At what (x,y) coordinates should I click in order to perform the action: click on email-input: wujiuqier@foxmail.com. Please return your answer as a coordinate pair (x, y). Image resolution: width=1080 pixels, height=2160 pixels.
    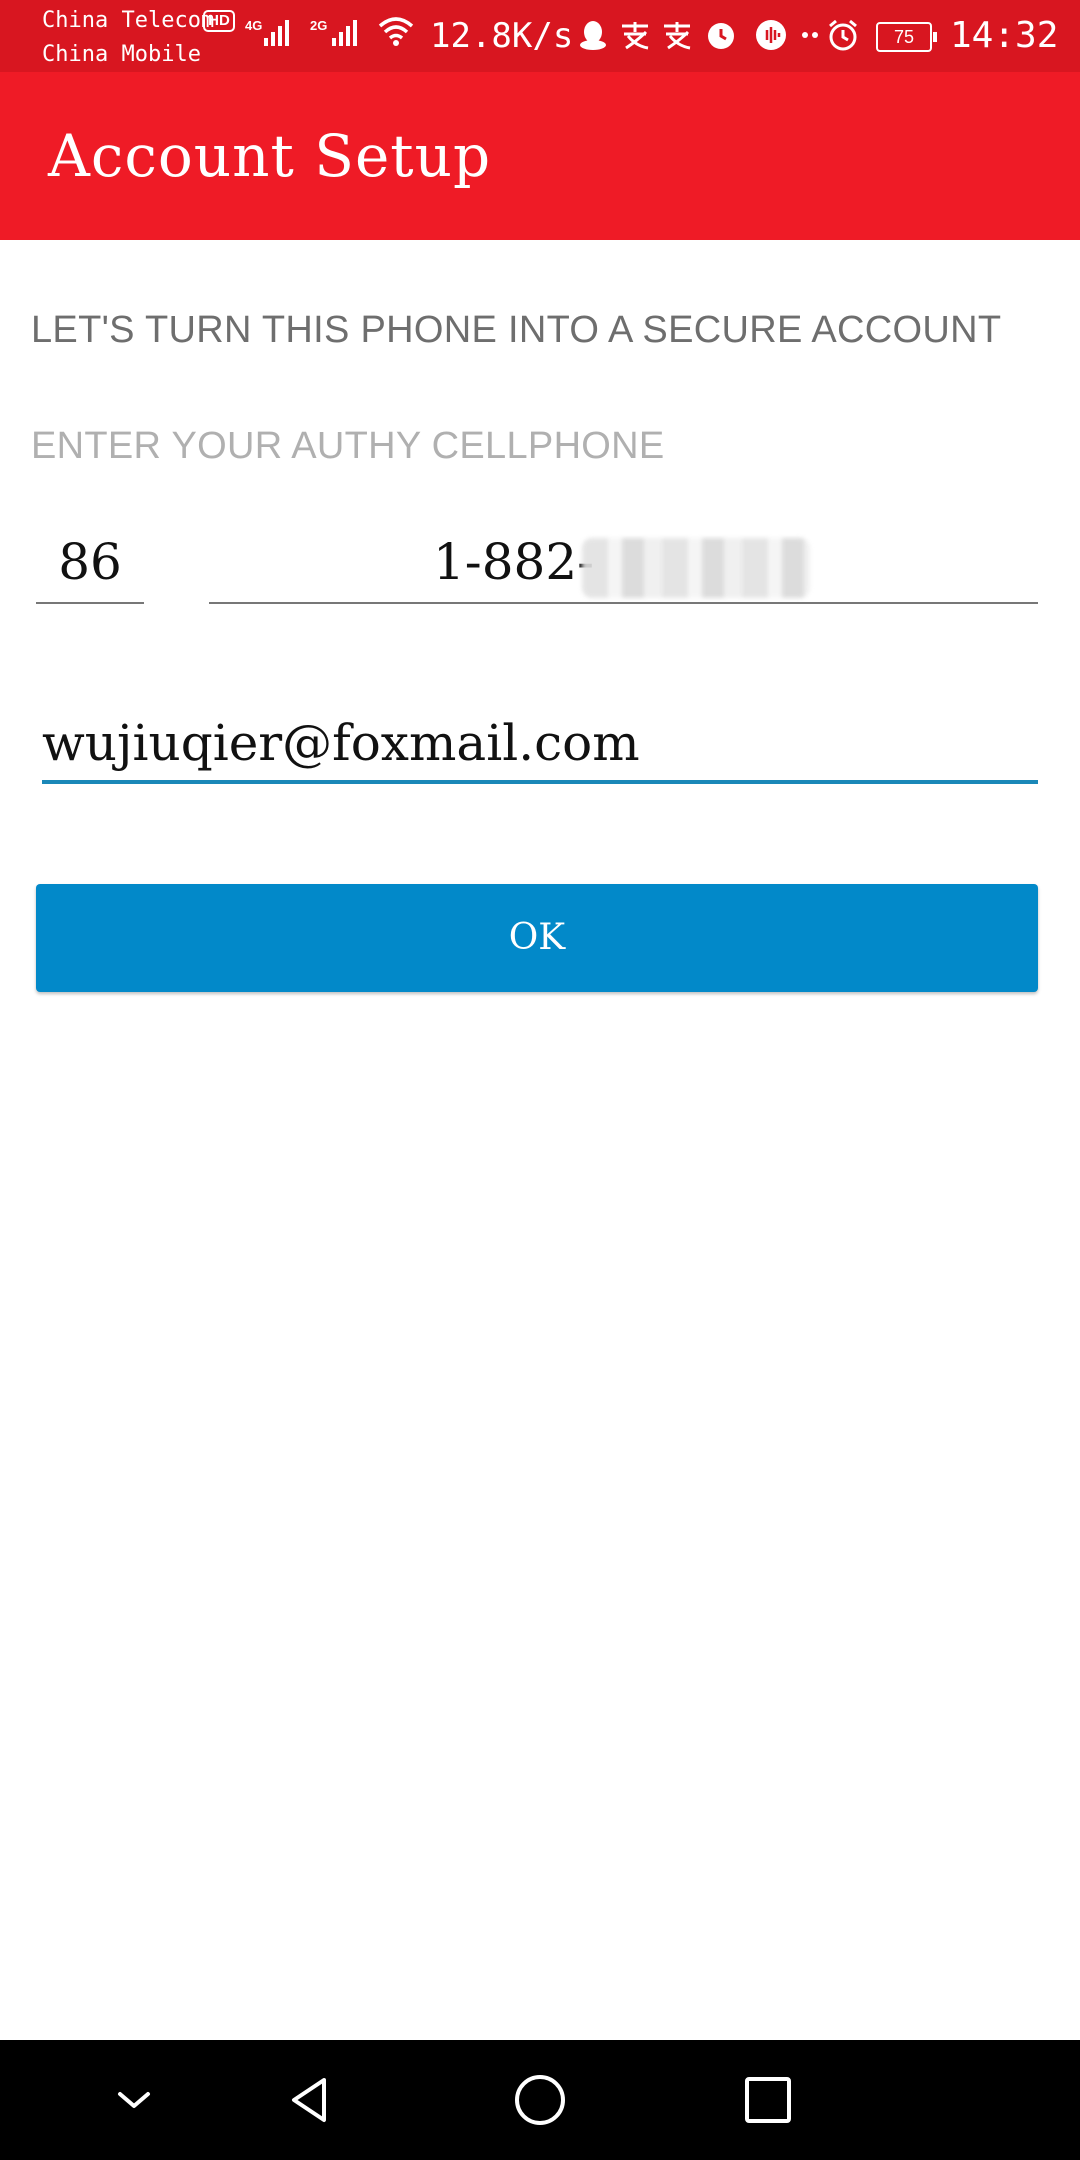
    Looking at the image, I should click on (540, 746).